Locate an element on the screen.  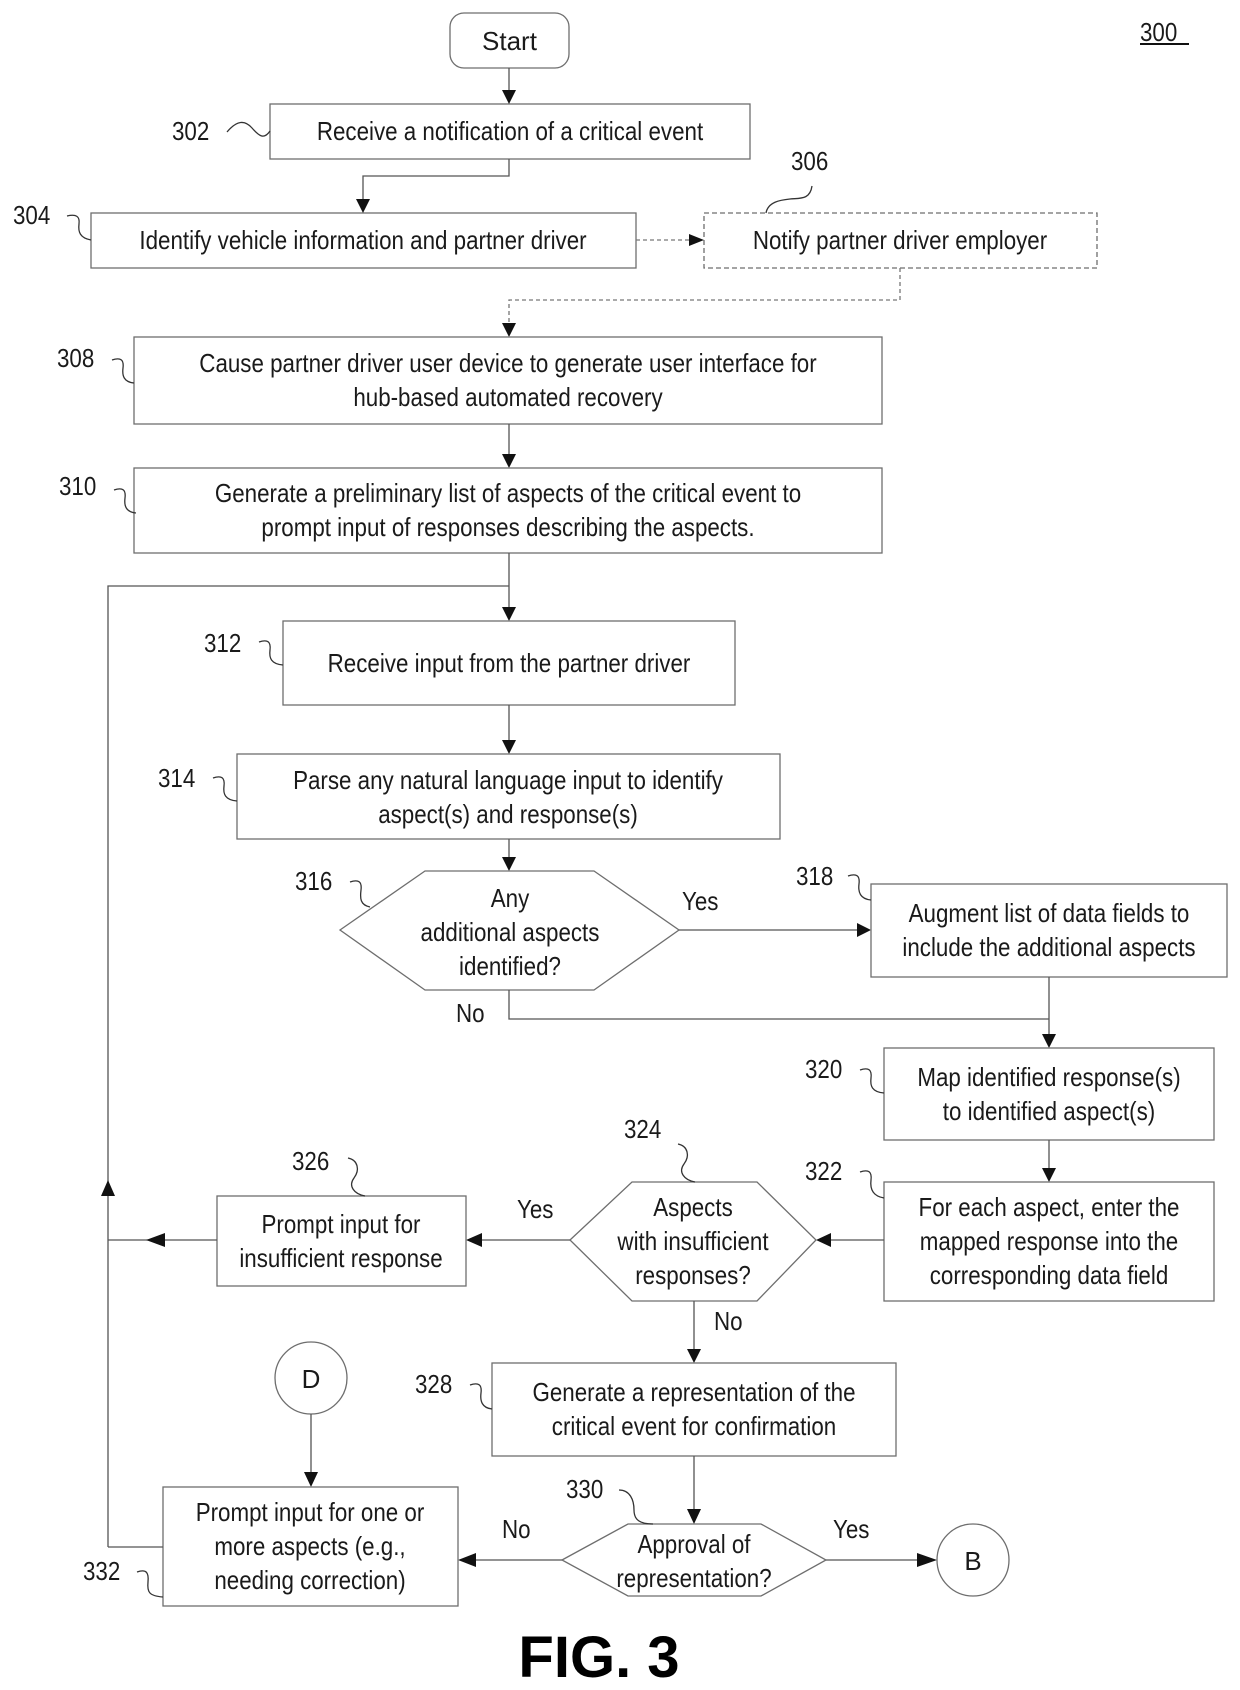
ref-308: 308 is located at coordinates (75, 358).